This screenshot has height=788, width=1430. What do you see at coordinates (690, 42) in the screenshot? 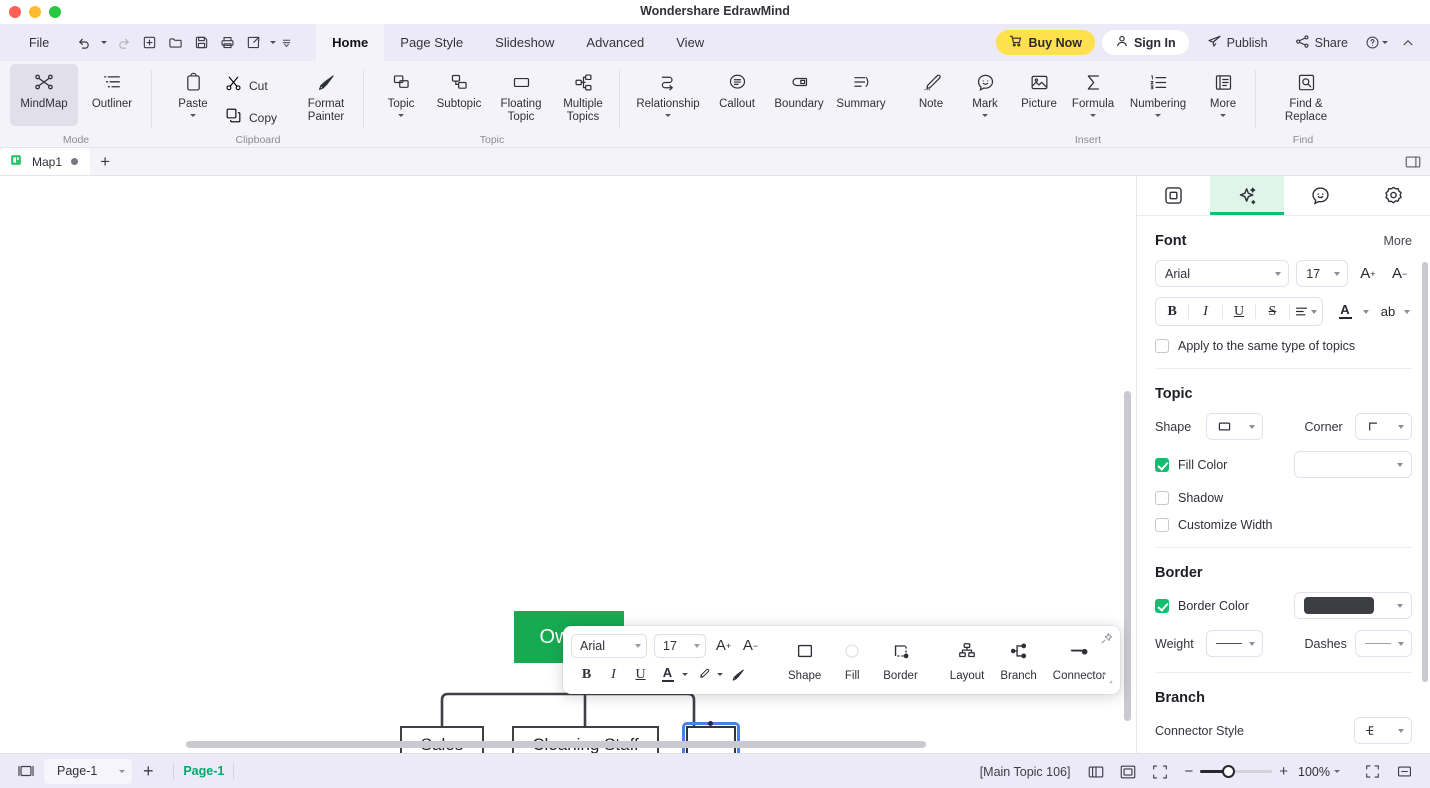
I see `tab-view: View` at bounding box center [690, 42].